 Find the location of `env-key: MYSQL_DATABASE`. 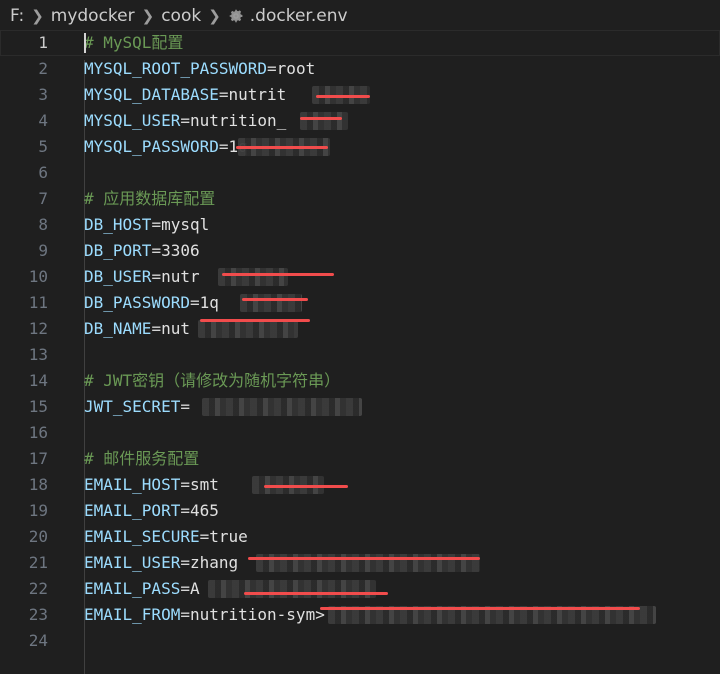

env-key: MYSQL_DATABASE is located at coordinates (151, 94).